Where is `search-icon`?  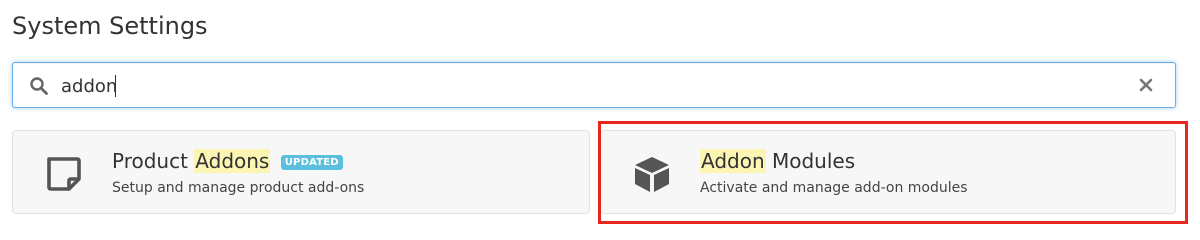
search-icon is located at coordinates (39, 86).